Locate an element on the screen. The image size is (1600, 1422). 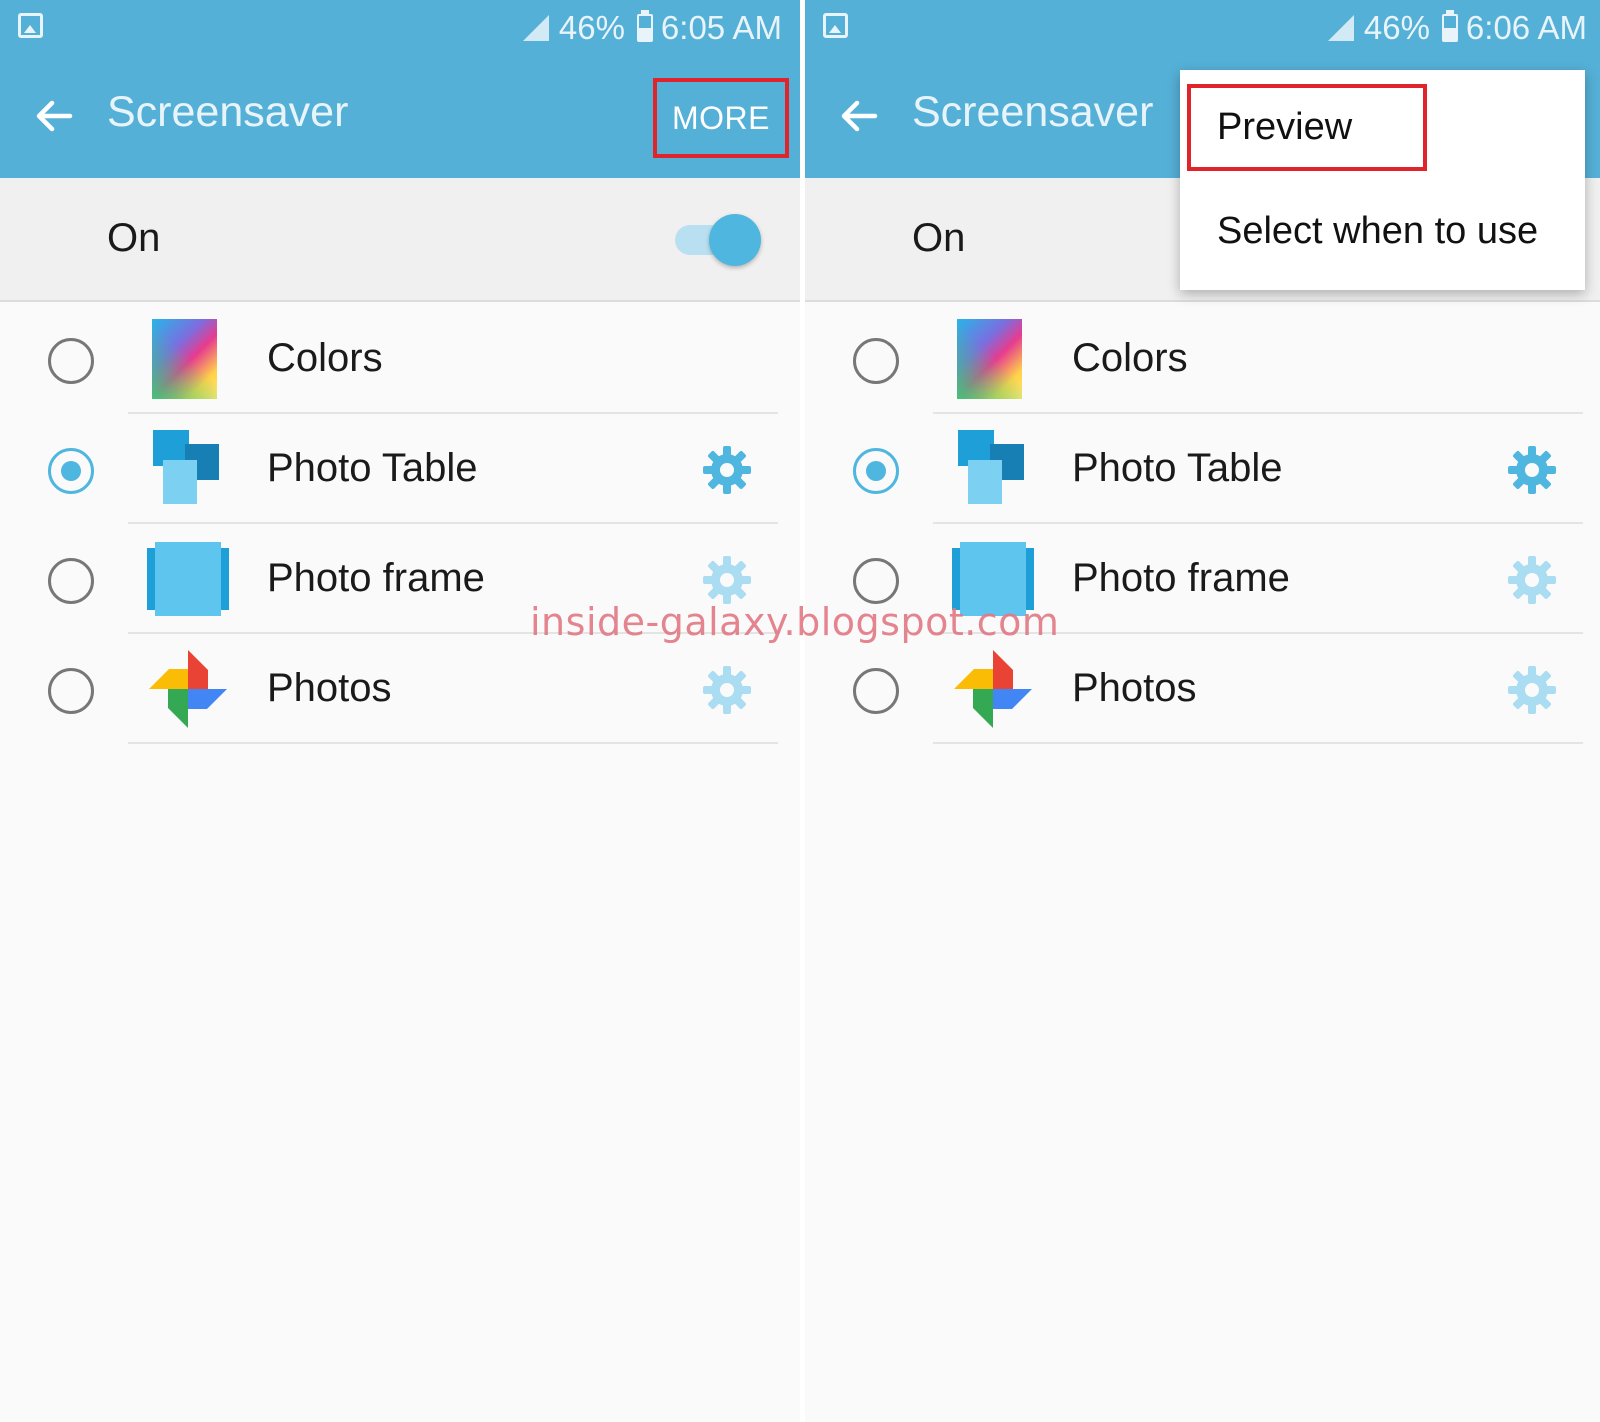
status-bar: 46% 6:05 AM is located at coordinates (400, 28).